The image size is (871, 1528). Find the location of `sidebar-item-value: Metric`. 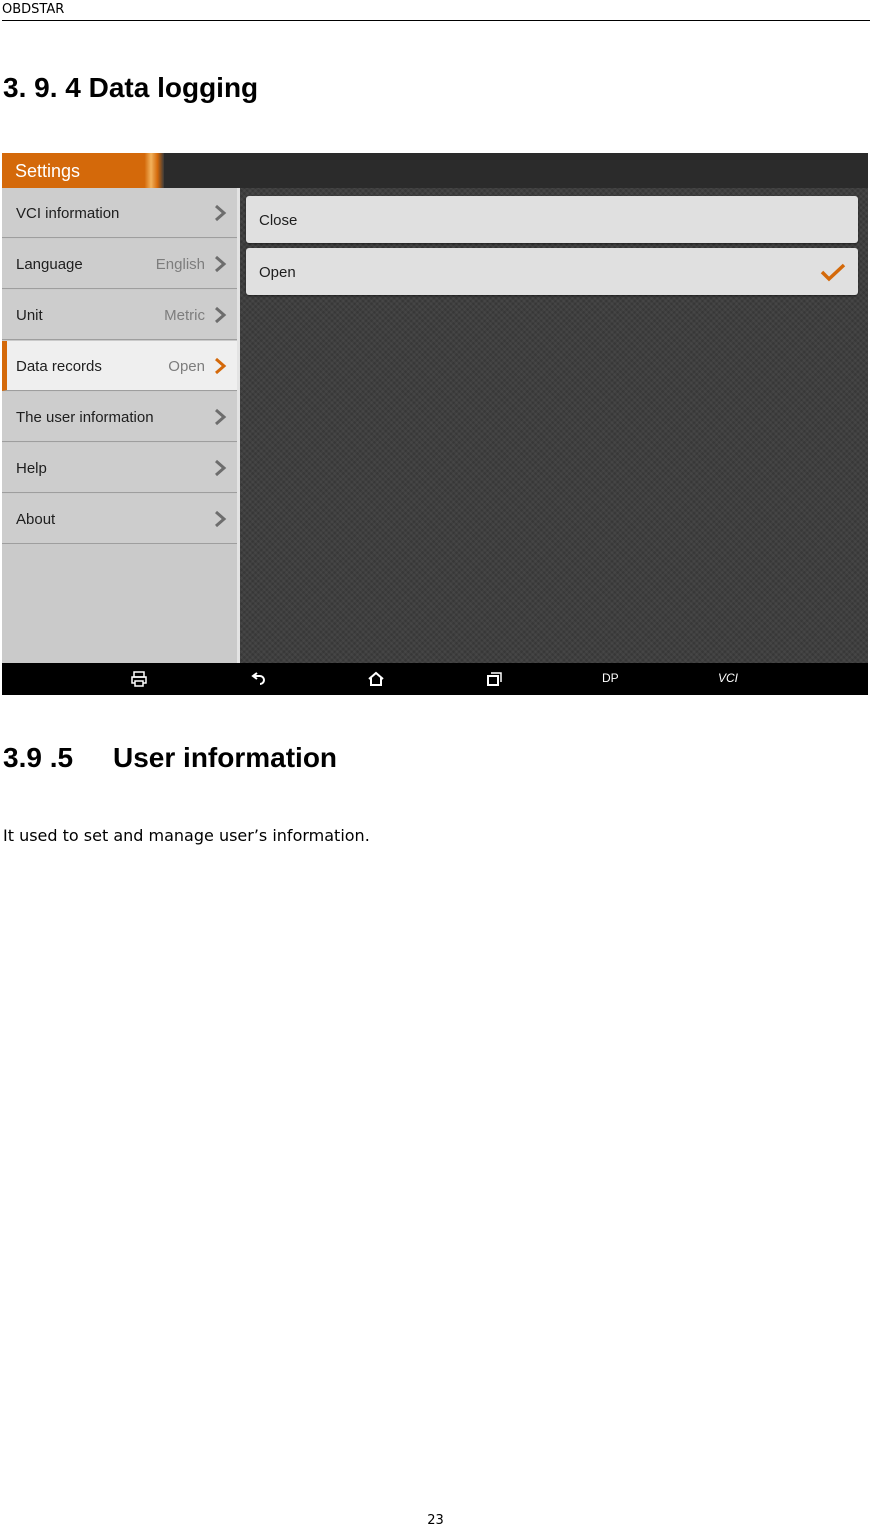

sidebar-item-value: Metric is located at coordinates (184, 315).